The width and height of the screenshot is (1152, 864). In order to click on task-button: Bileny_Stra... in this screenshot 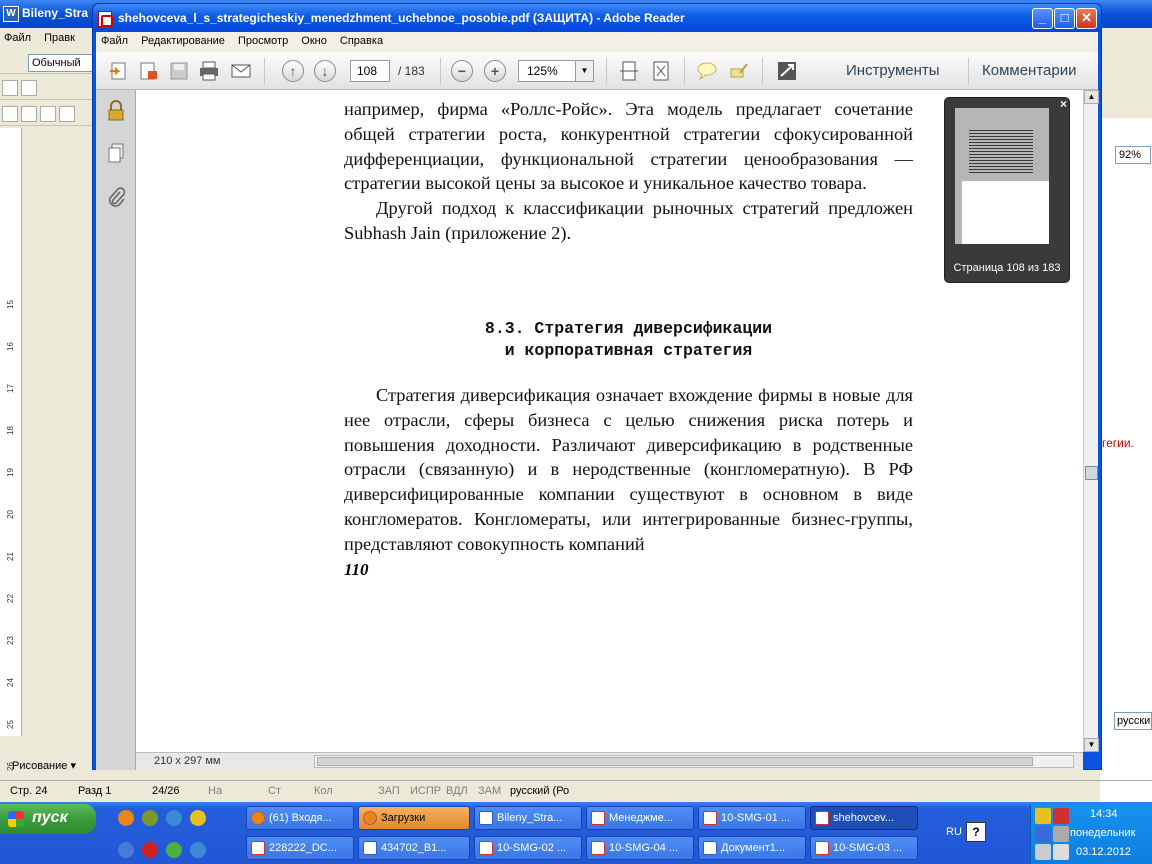, I will do `click(528, 818)`.